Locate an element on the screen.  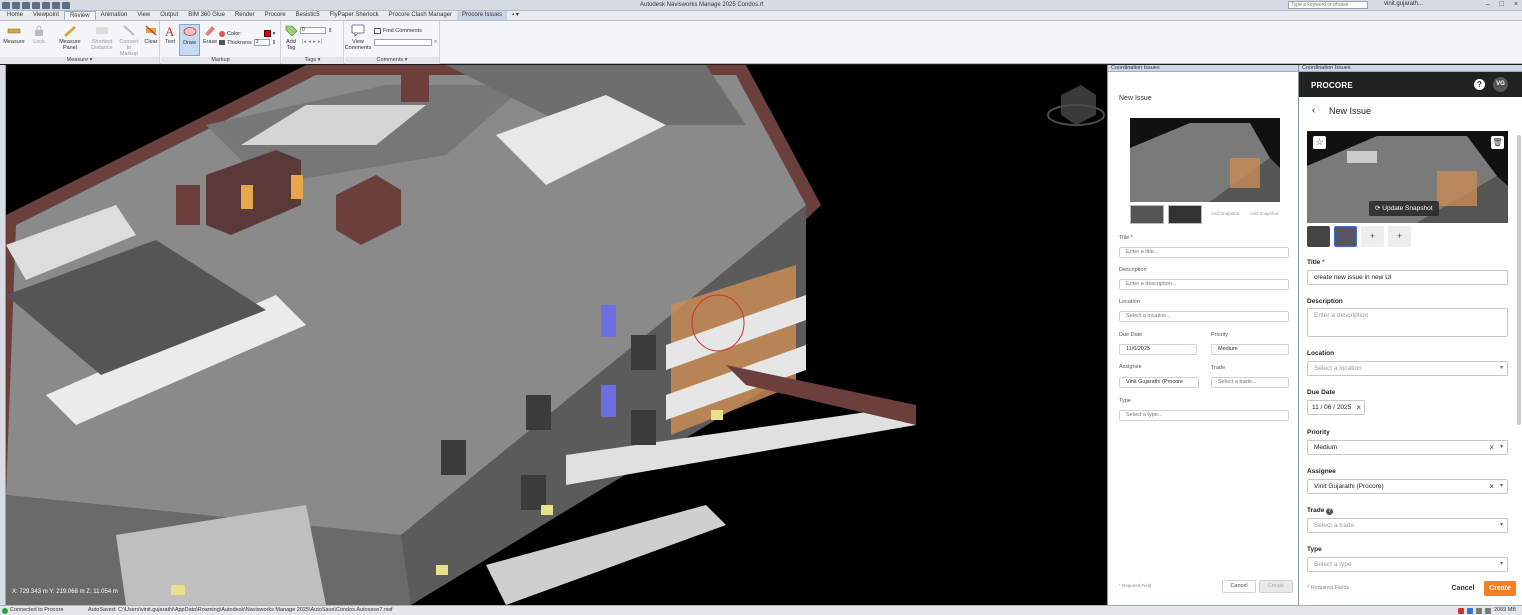
tab-procore-issues: Procore Issues is located at coordinates (482, 15).